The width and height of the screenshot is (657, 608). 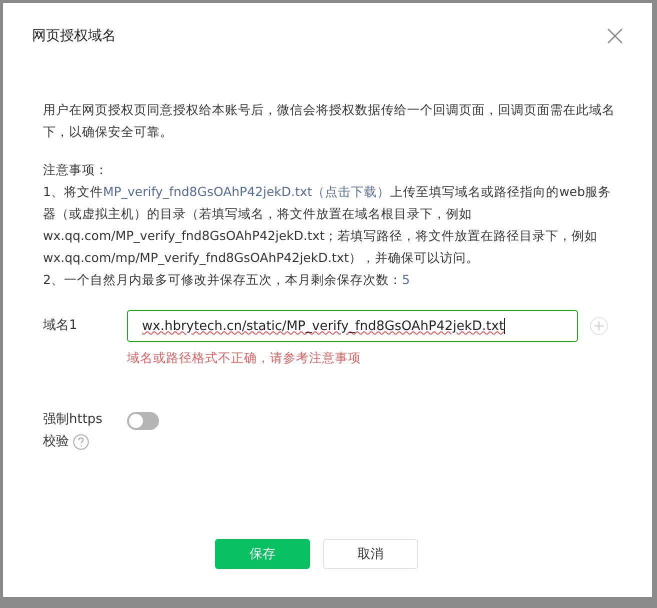 I want to click on description-text: 用户在网页授权页同意授权给本账号后，微信会将授权数据传给一个回调页面，回调页面需在此域名下，以确保安全可靠。, so click(x=329, y=121).